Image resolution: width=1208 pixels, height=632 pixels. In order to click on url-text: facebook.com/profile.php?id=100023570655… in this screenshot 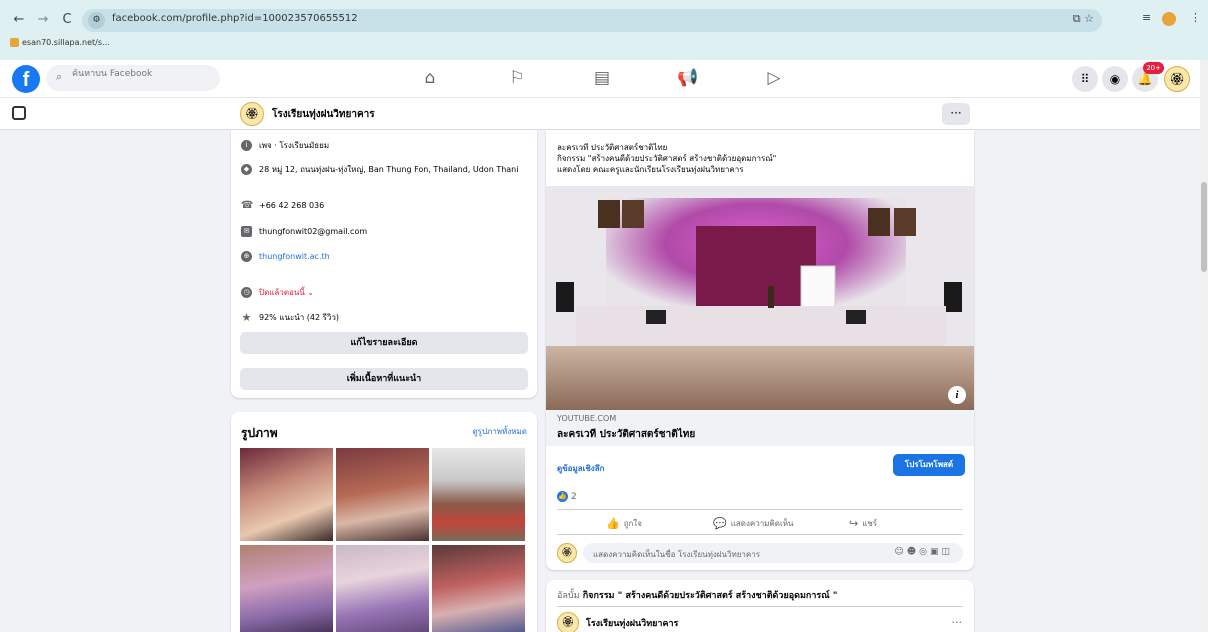, I will do `click(235, 18)`.